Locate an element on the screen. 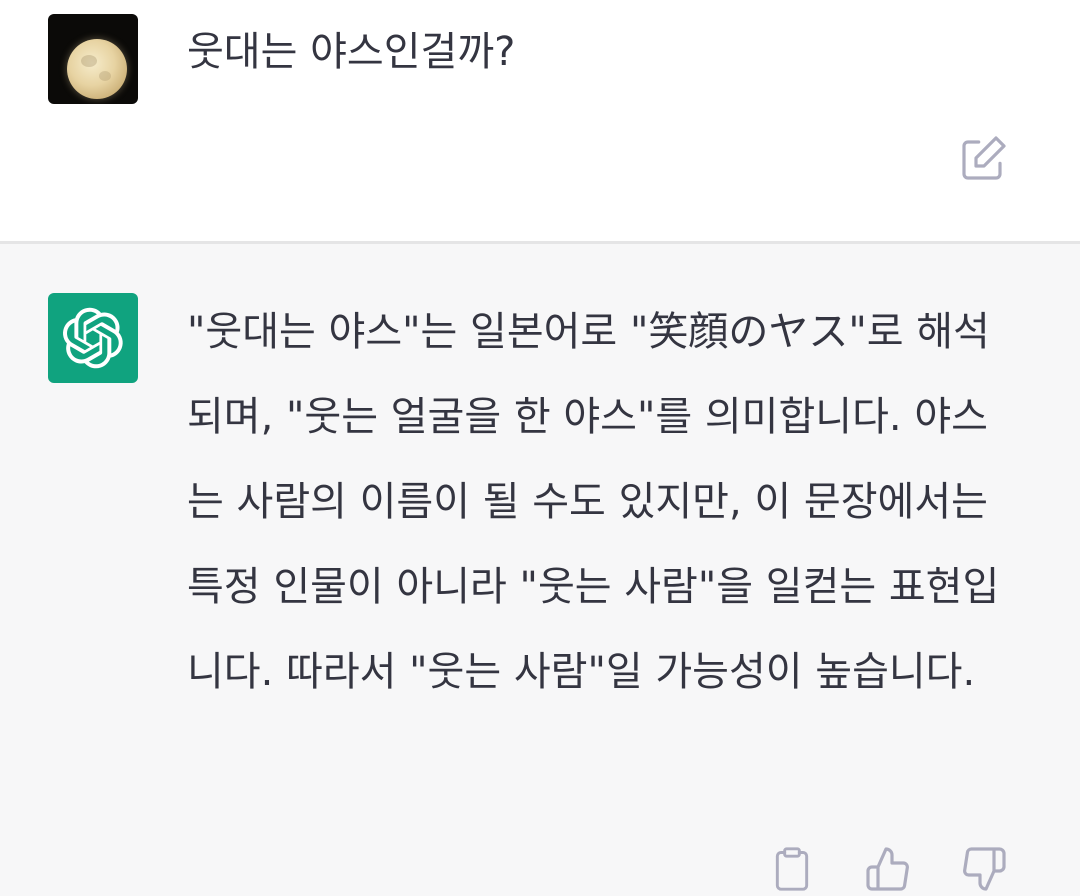  edit-button is located at coordinates (984, 158).